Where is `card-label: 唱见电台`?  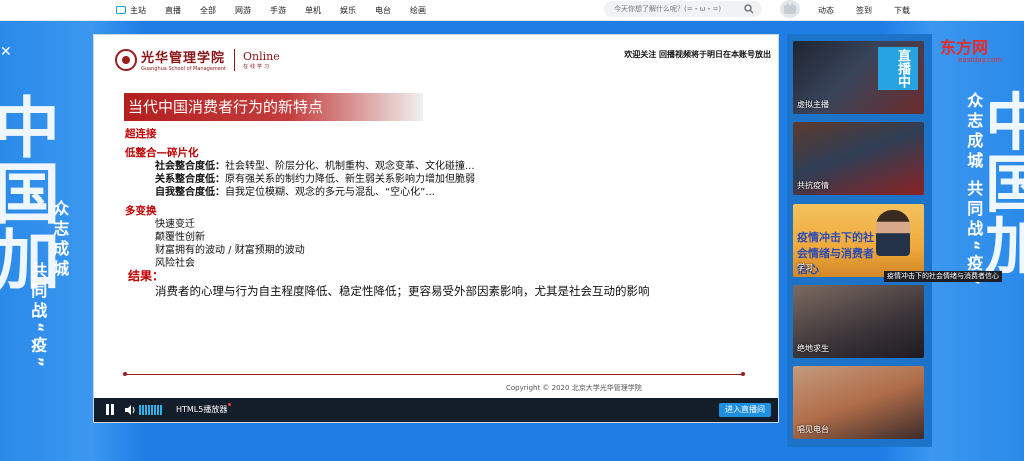 card-label: 唱见电台 is located at coordinates (813, 429).